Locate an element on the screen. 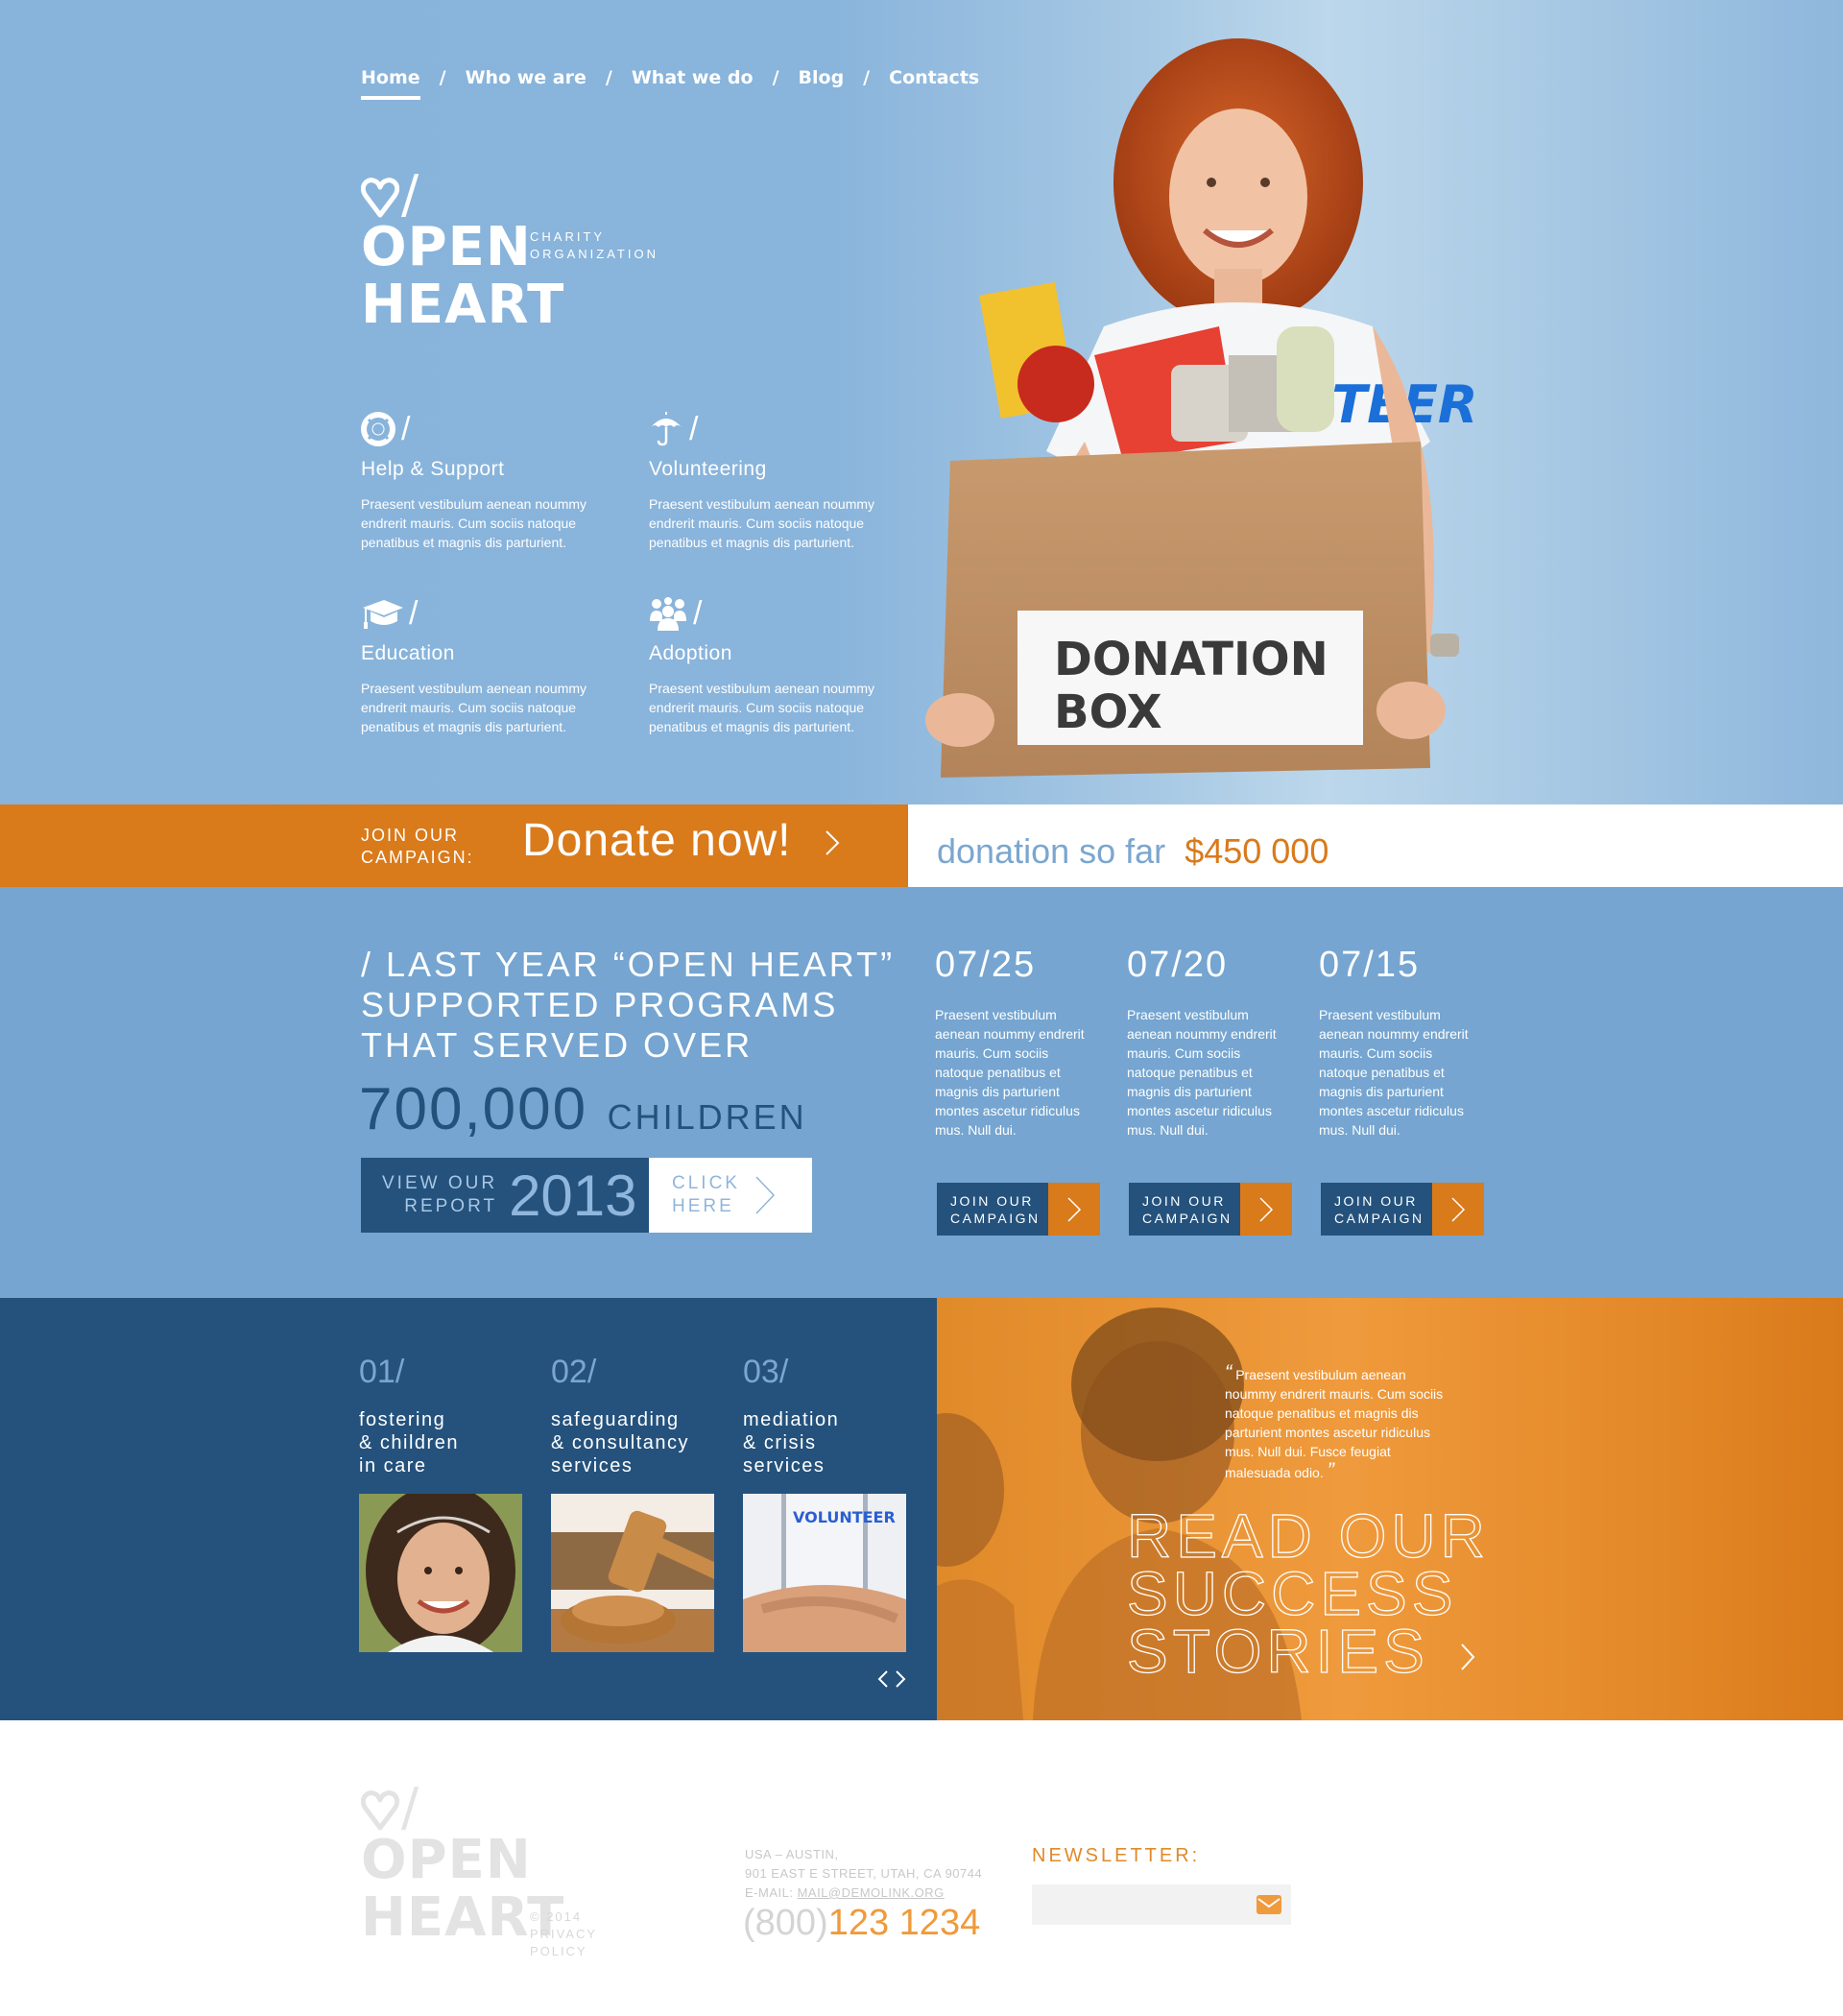 This screenshot has height=2016, width=1843. donate-now-button: Donate now! is located at coordinates (682, 840).